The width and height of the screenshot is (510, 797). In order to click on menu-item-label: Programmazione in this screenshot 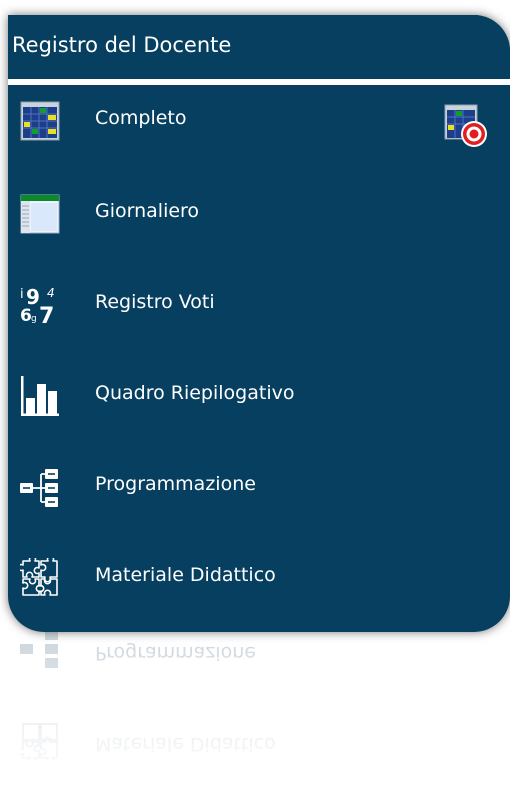, I will do `click(175, 484)`.